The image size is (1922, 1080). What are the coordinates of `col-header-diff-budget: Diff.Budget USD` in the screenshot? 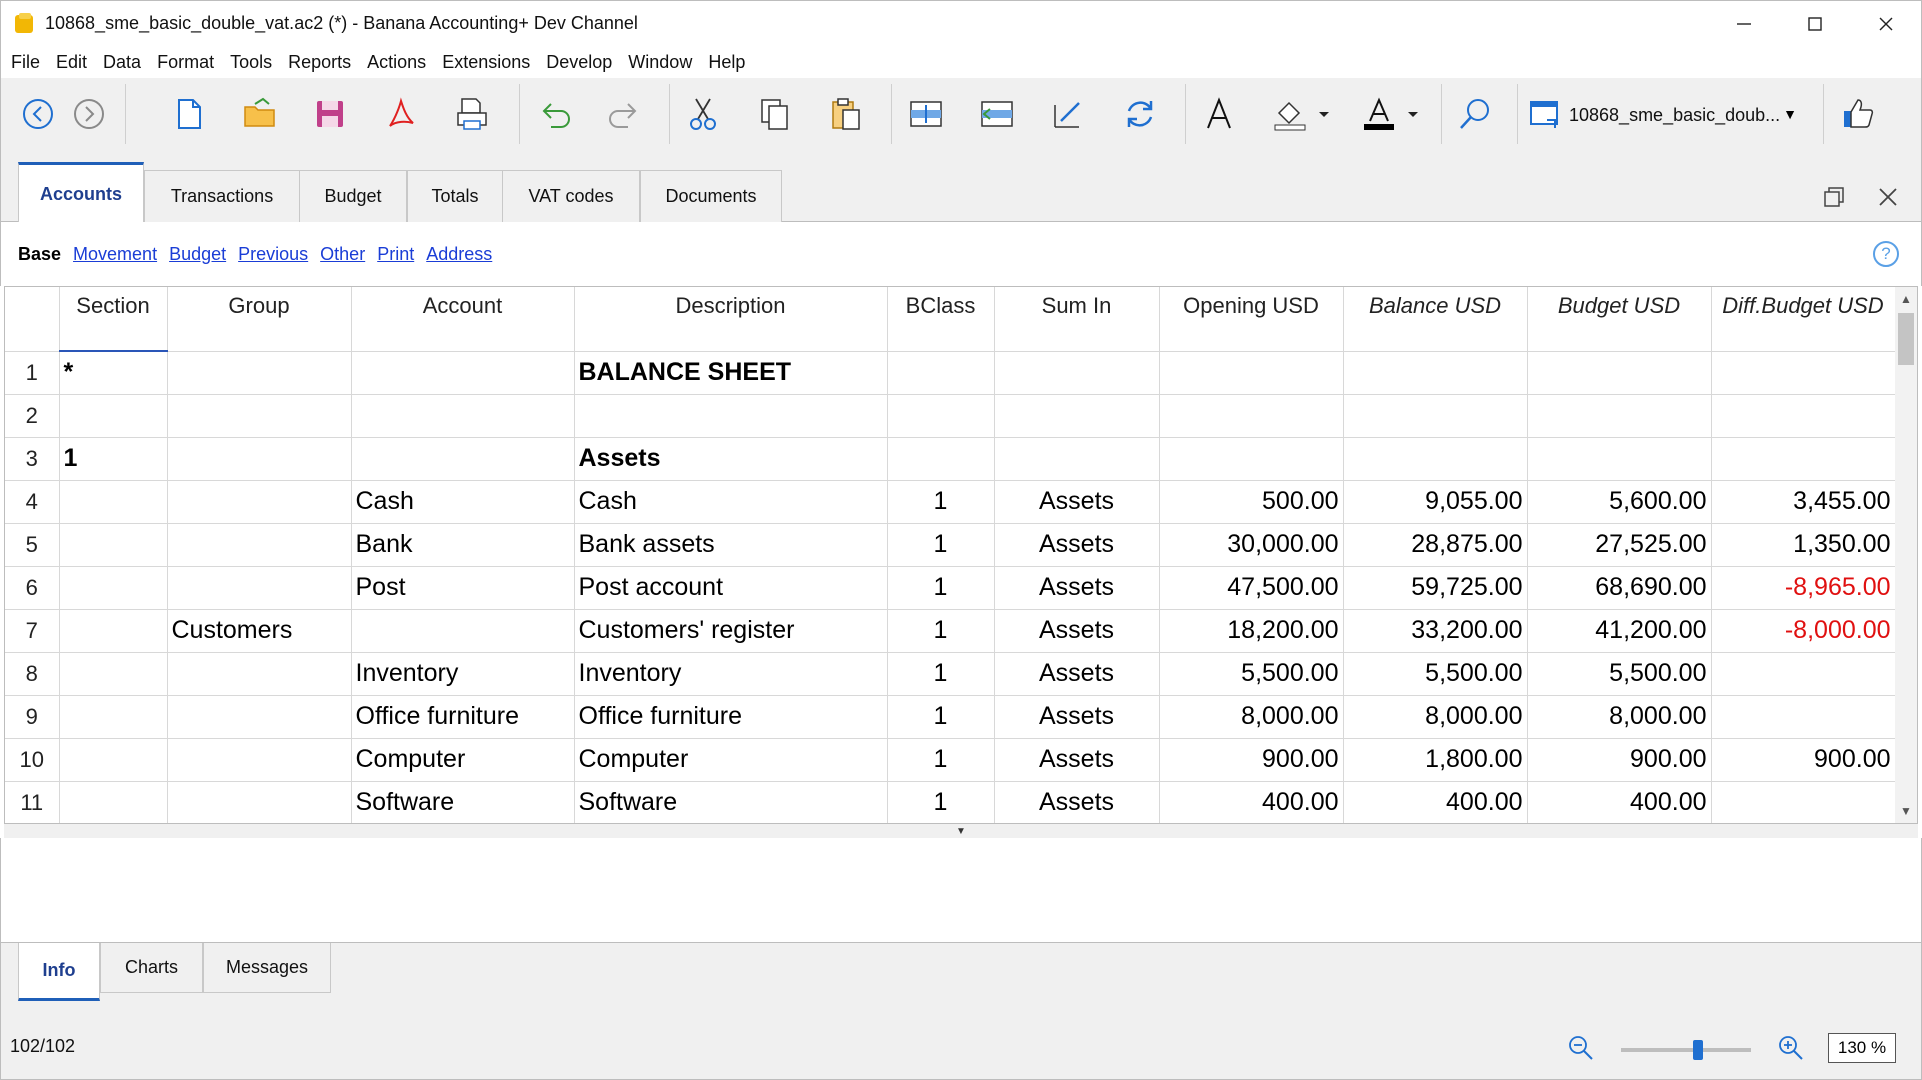 It's located at (1803, 319).